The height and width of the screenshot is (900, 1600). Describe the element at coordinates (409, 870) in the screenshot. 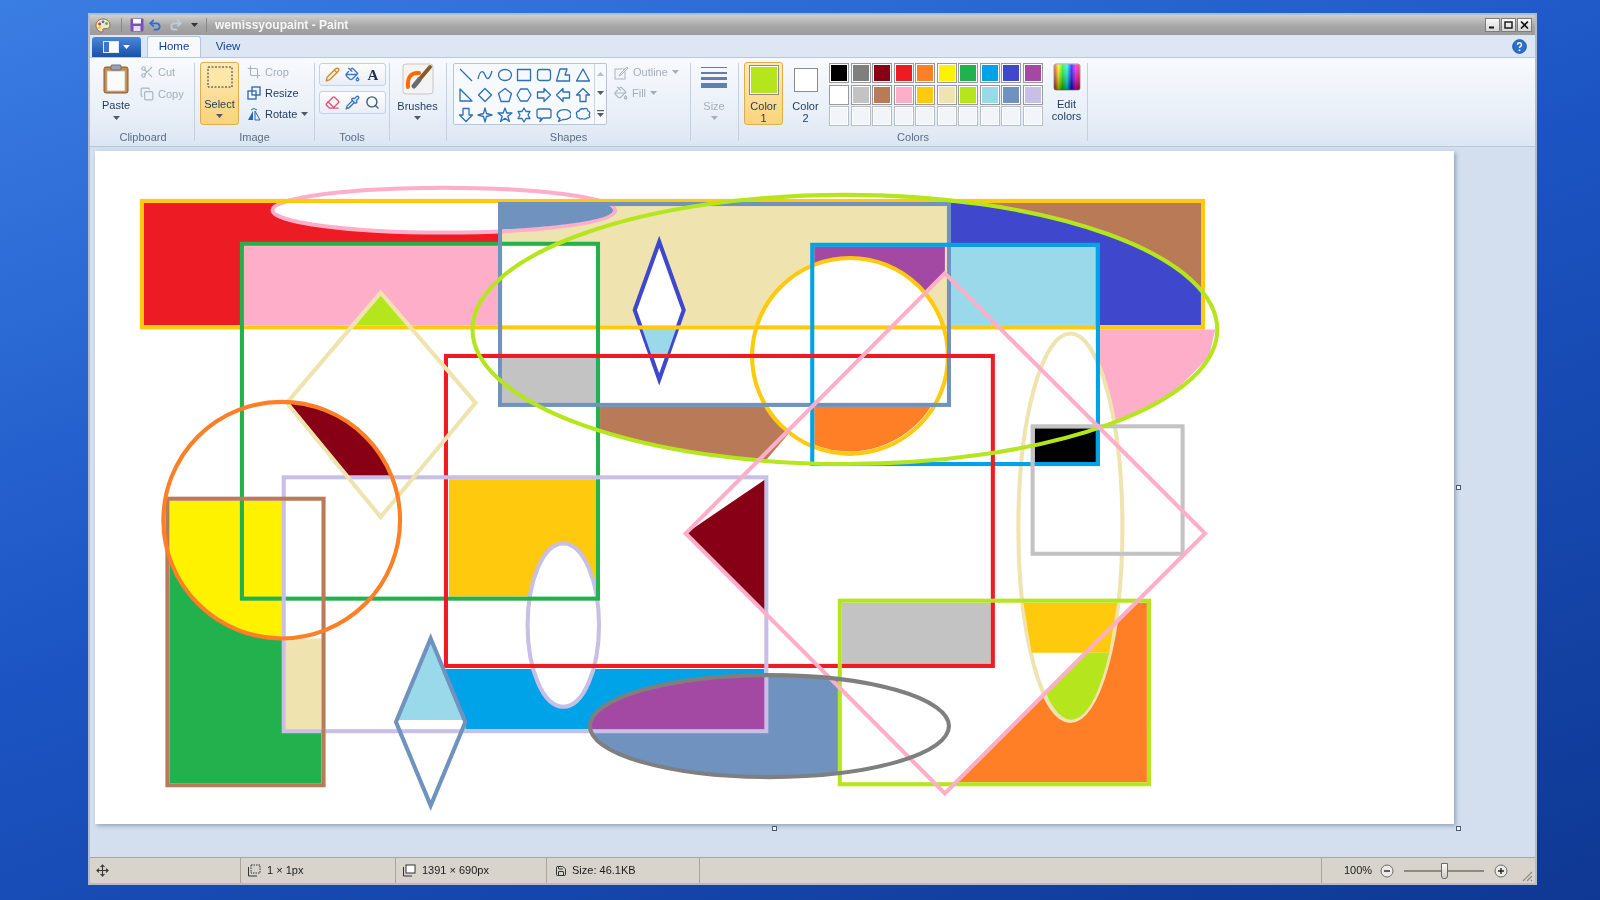

I see `canvas-size-icon` at that location.